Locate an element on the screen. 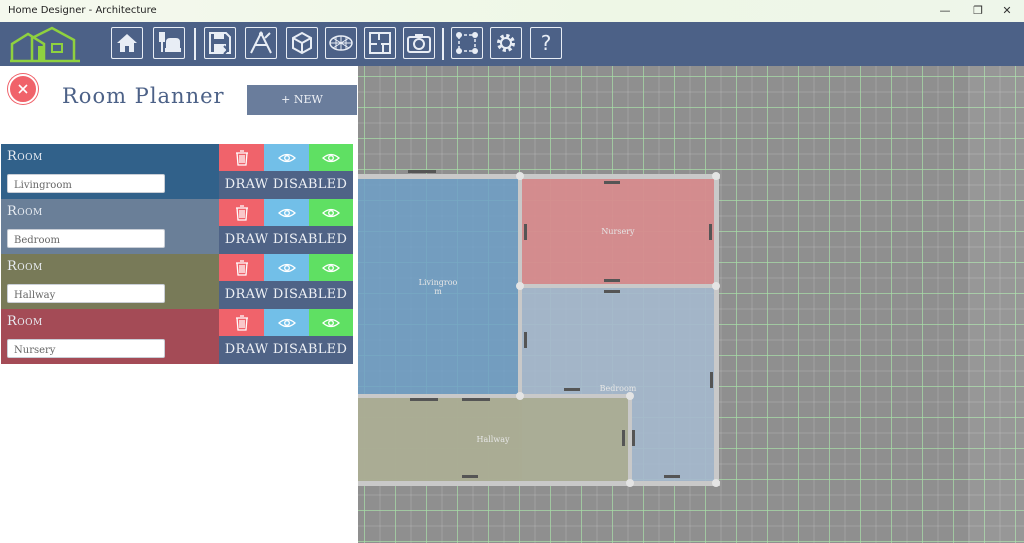 The image size is (1024, 543). mesh-icon is located at coordinates (341, 43).